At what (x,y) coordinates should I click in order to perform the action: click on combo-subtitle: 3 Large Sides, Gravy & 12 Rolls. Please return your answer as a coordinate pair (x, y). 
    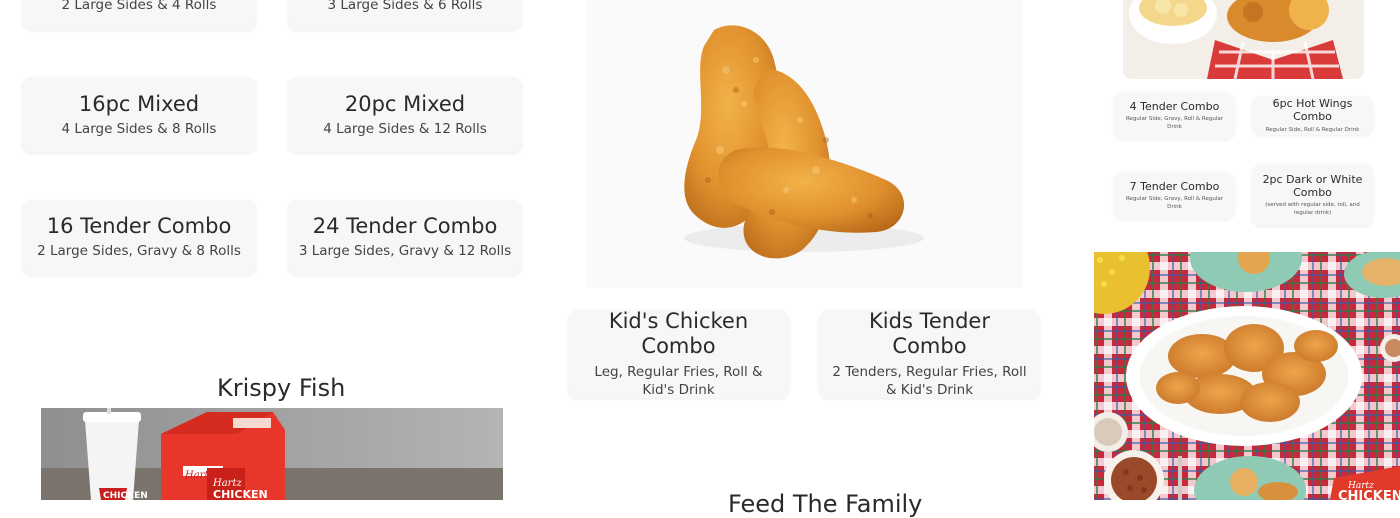
    Looking at the image, I should click on (405, 251).